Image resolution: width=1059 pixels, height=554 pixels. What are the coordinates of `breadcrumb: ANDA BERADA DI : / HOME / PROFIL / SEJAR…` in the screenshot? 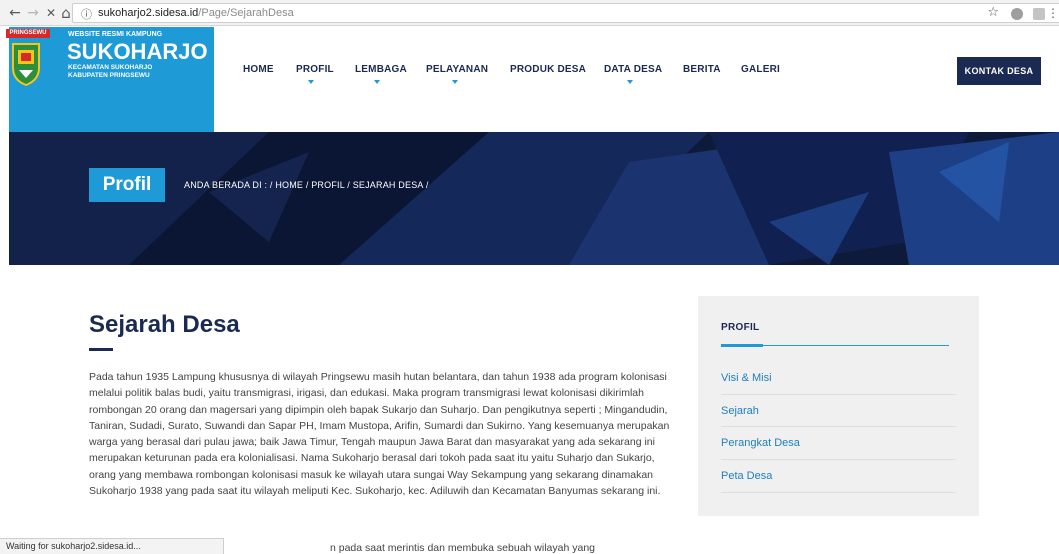 It's located at (306, 185).